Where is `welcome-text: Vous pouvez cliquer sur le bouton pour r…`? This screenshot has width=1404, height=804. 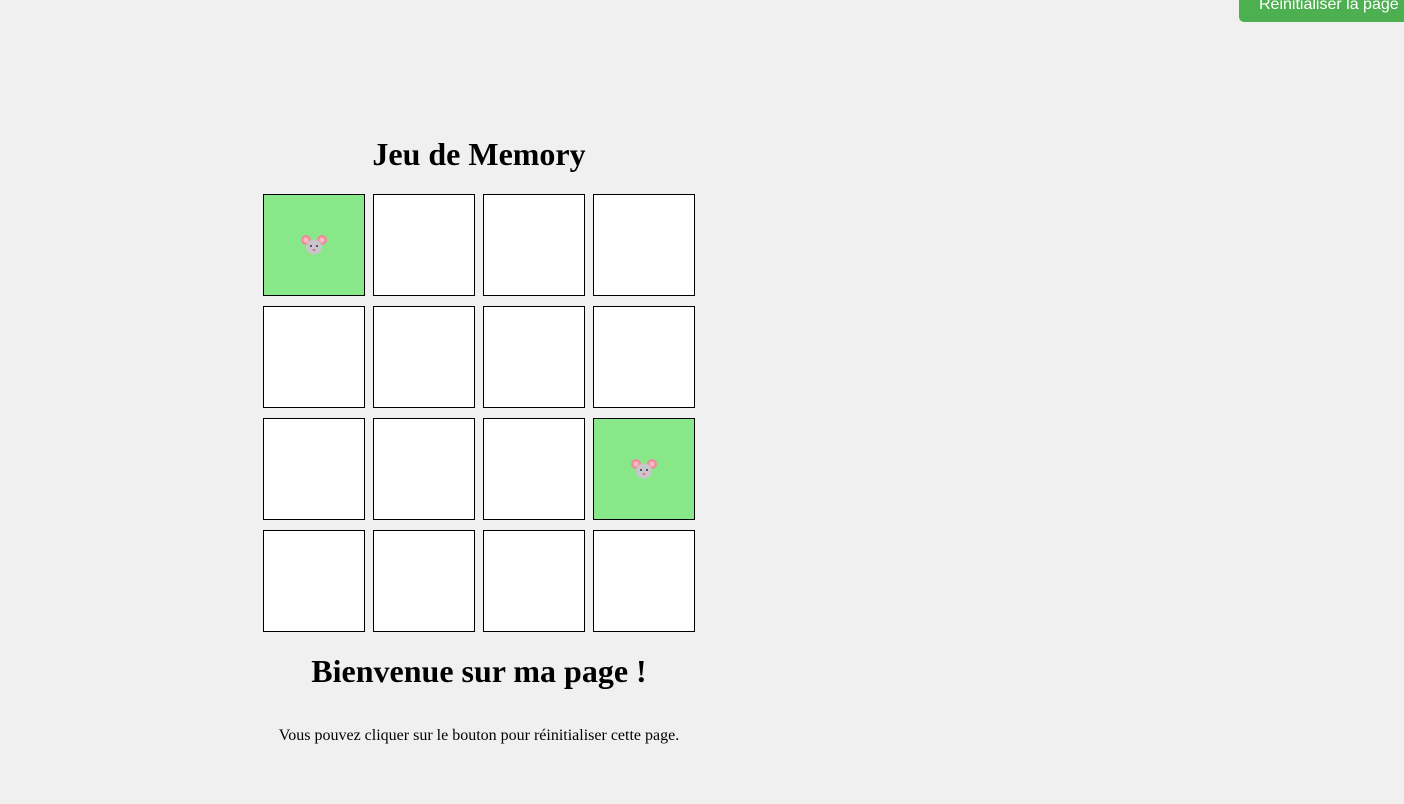 welcome-text: Vous pouvez cliquer sur le bouton pour r… is located at coordinates (479, 735).